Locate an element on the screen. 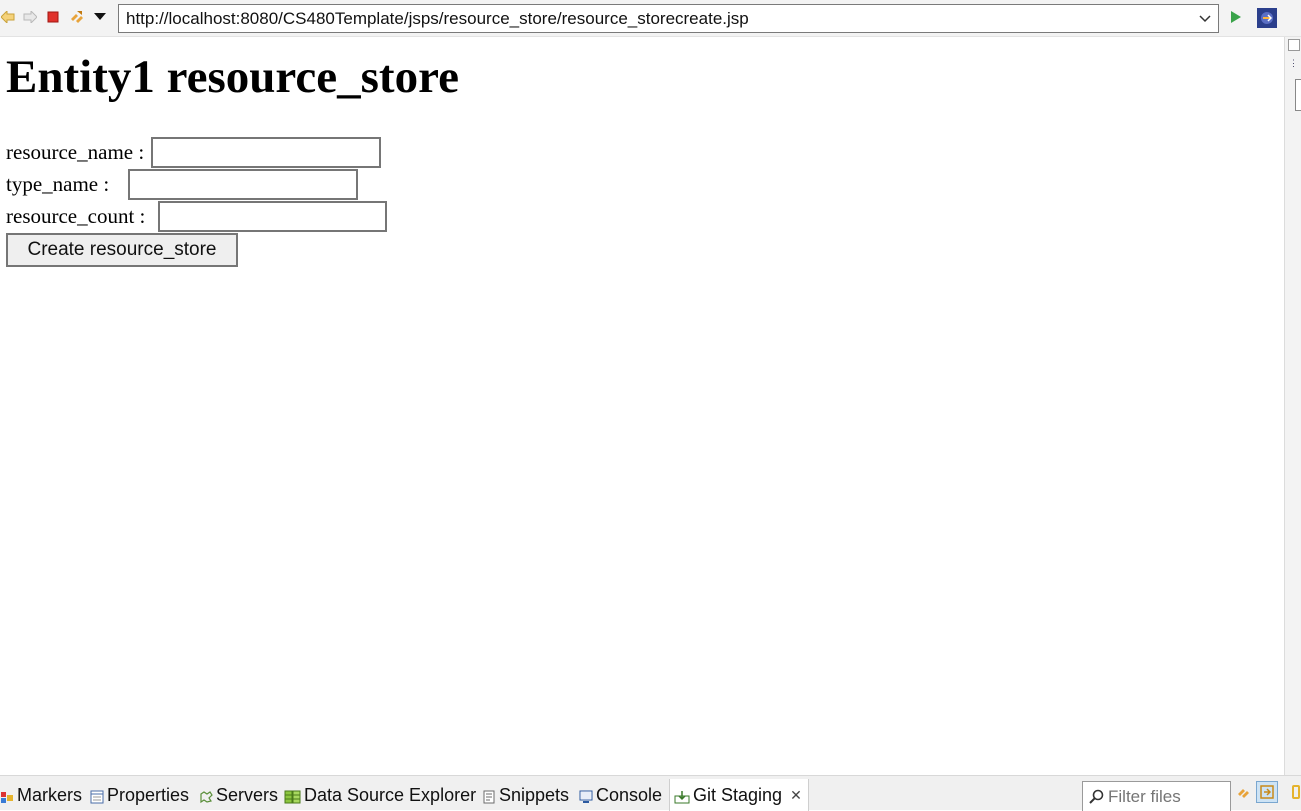  back-icon is located at coordinates (8, 17).